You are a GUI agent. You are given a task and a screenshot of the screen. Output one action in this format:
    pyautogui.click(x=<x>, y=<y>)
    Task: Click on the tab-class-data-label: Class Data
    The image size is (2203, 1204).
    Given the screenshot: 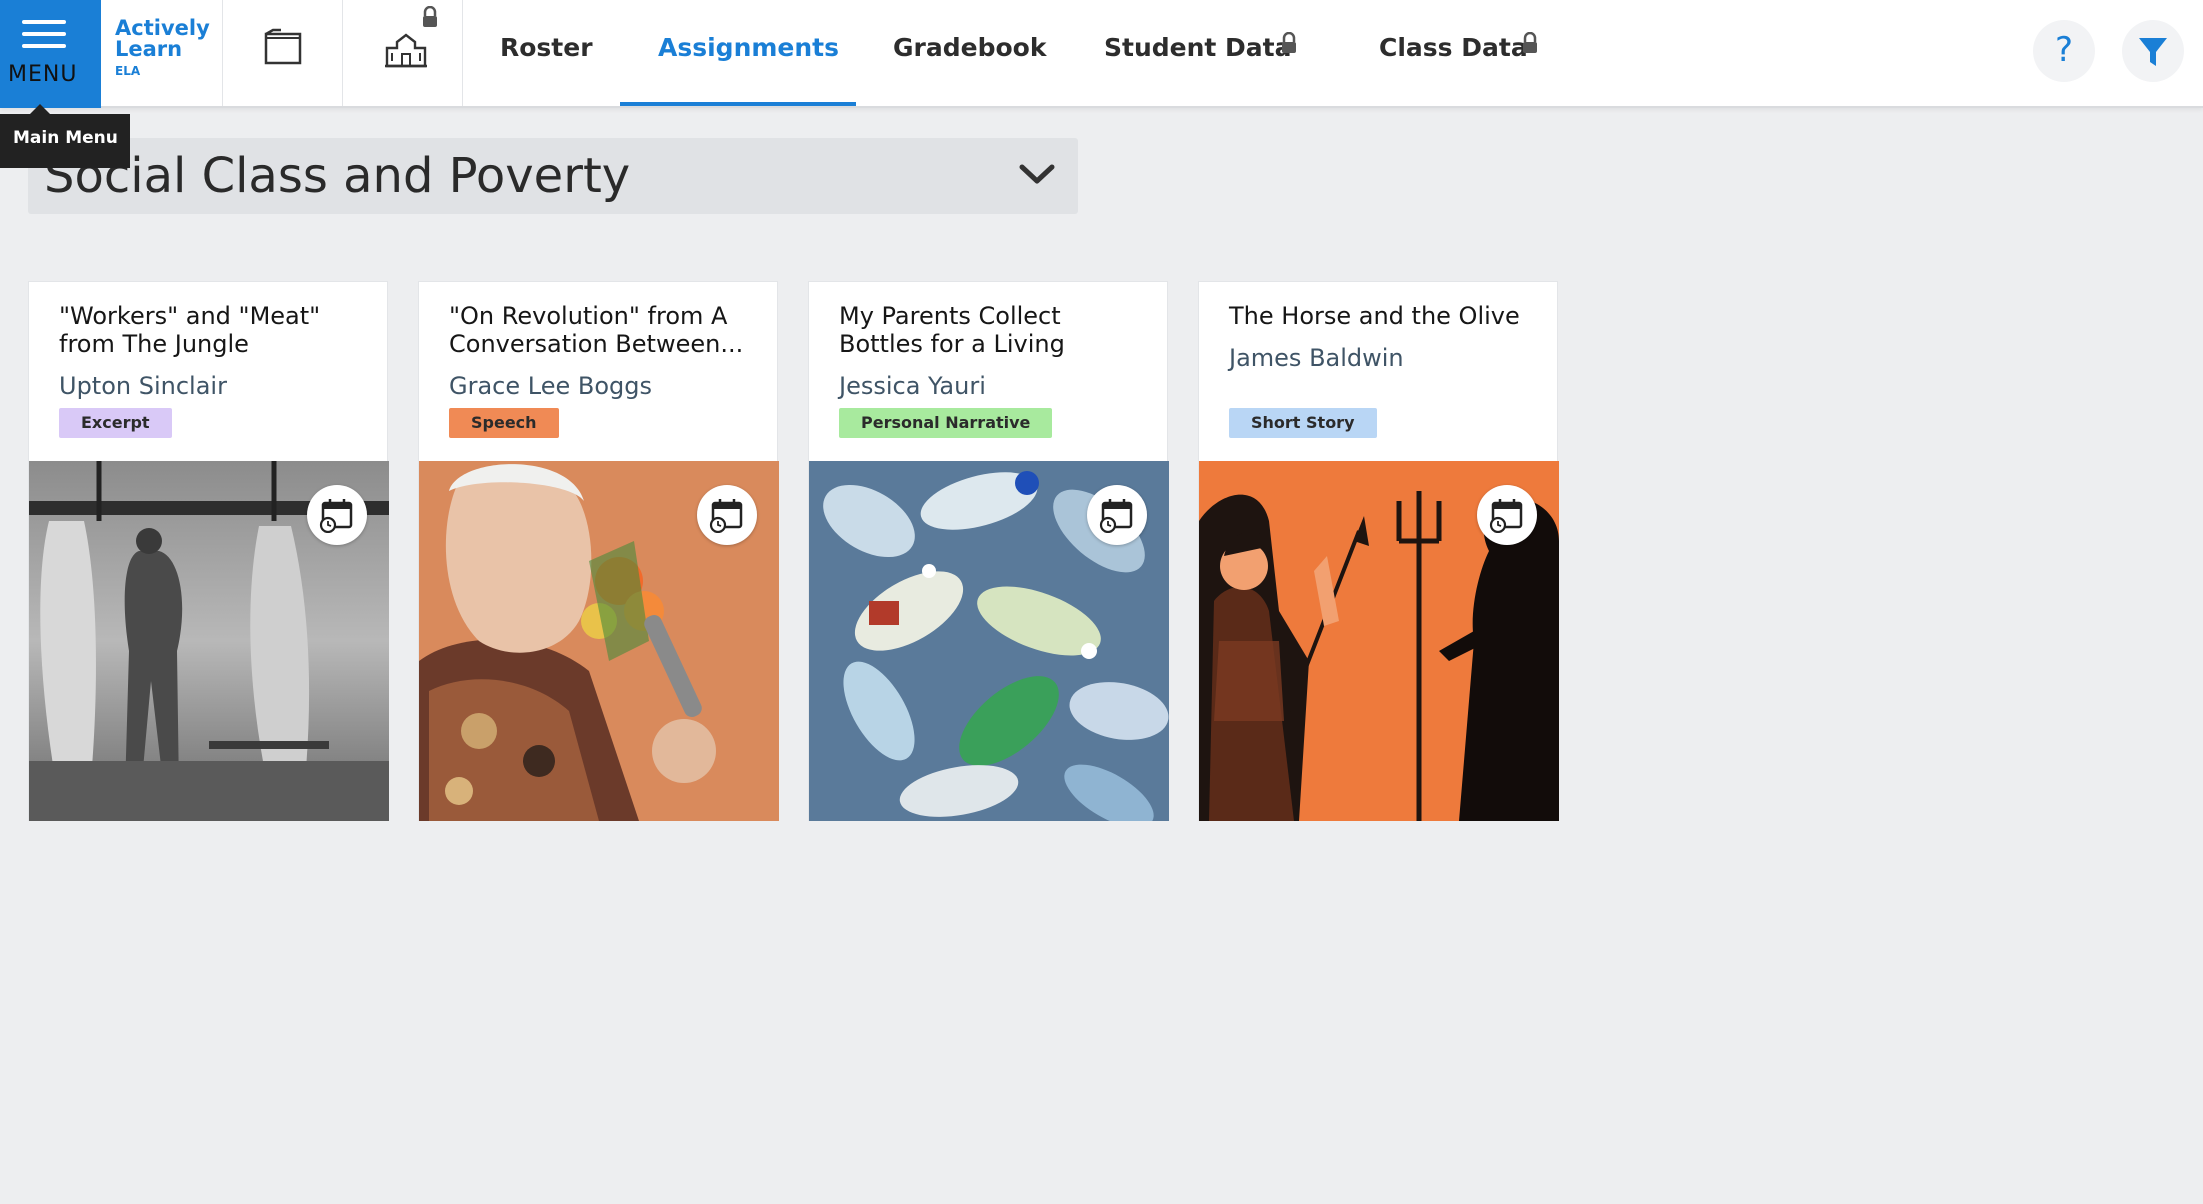 What is the action you would take?
    pyautogui.click(x=1453, y=47)
    